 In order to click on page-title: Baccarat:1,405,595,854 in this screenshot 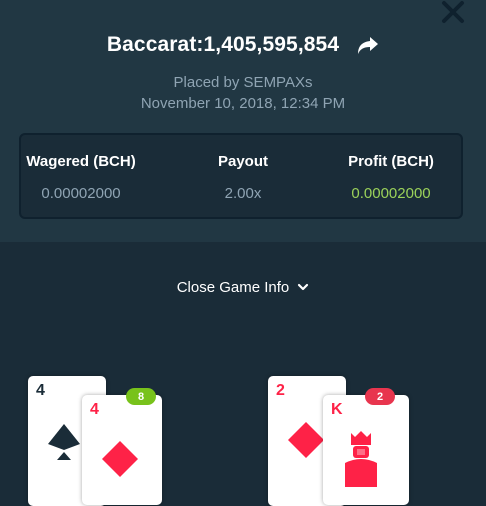, I will do `click(223, 44)`.